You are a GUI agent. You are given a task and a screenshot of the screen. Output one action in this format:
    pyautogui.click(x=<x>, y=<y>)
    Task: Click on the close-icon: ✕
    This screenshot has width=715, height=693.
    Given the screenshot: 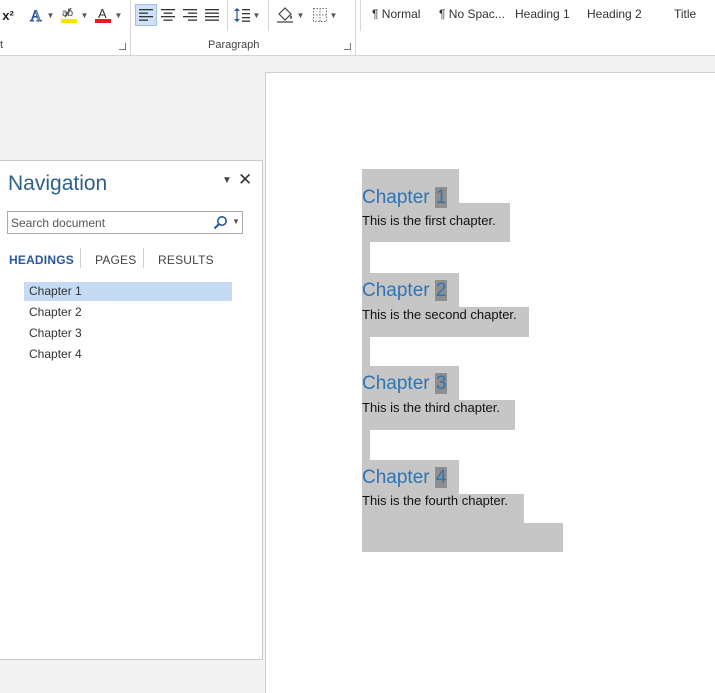 What is the action you would take?
    pyautogui.click(x=245, y=180)
    